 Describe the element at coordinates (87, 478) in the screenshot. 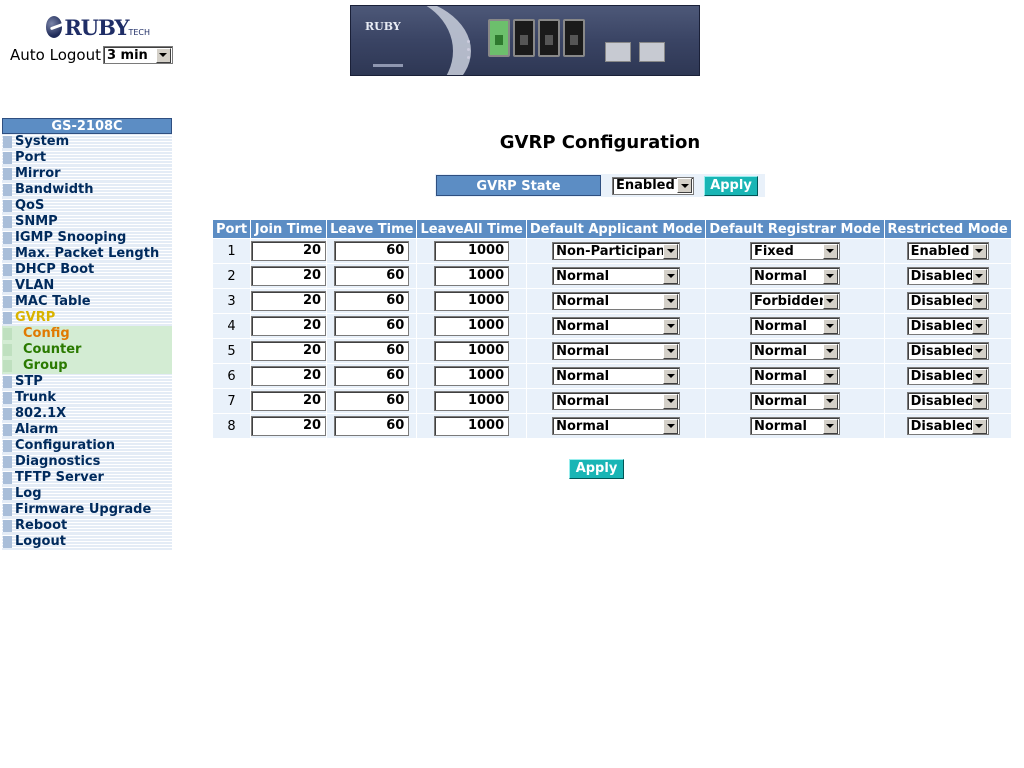

I see `sidebar-item-tftp-server: TFTP Server` at that location.